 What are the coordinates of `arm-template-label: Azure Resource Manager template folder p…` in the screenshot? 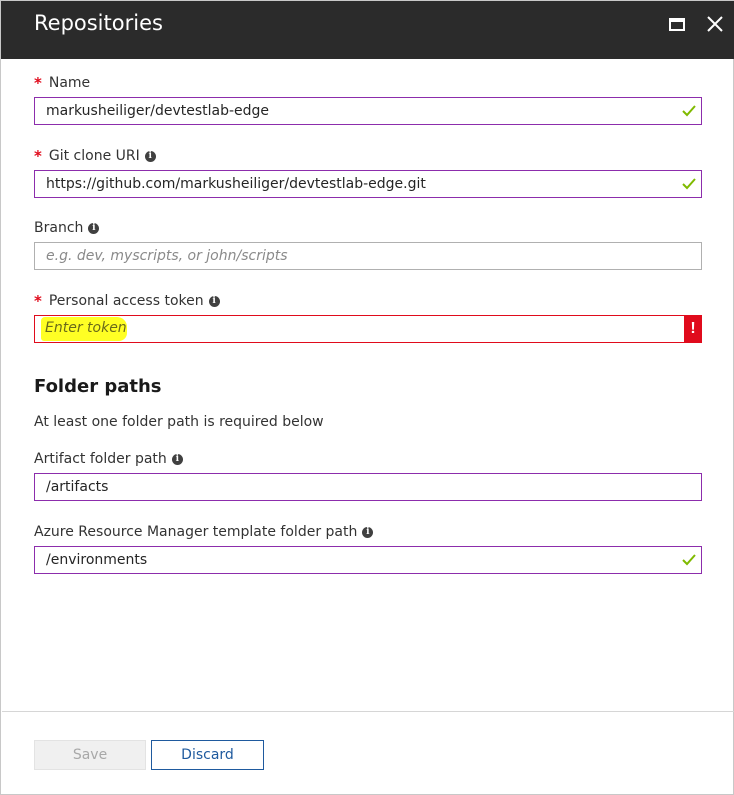 It's located at (196, 532).